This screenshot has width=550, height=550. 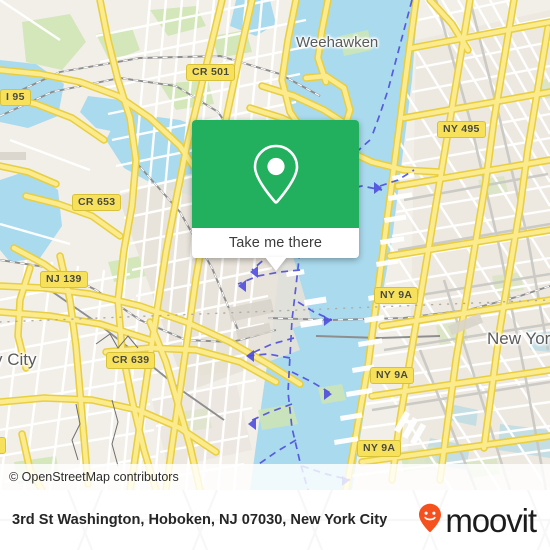 What do you see at coordinates (491, 520) in the screenshot?
I see `moovit-wordmark: moovit` at bounding box center [491, 520].